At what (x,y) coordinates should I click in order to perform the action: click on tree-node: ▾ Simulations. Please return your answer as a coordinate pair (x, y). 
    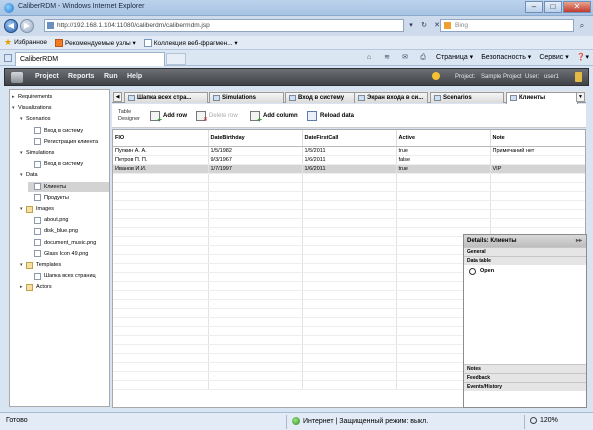
    Looking at the image, I should click on (37, 153).